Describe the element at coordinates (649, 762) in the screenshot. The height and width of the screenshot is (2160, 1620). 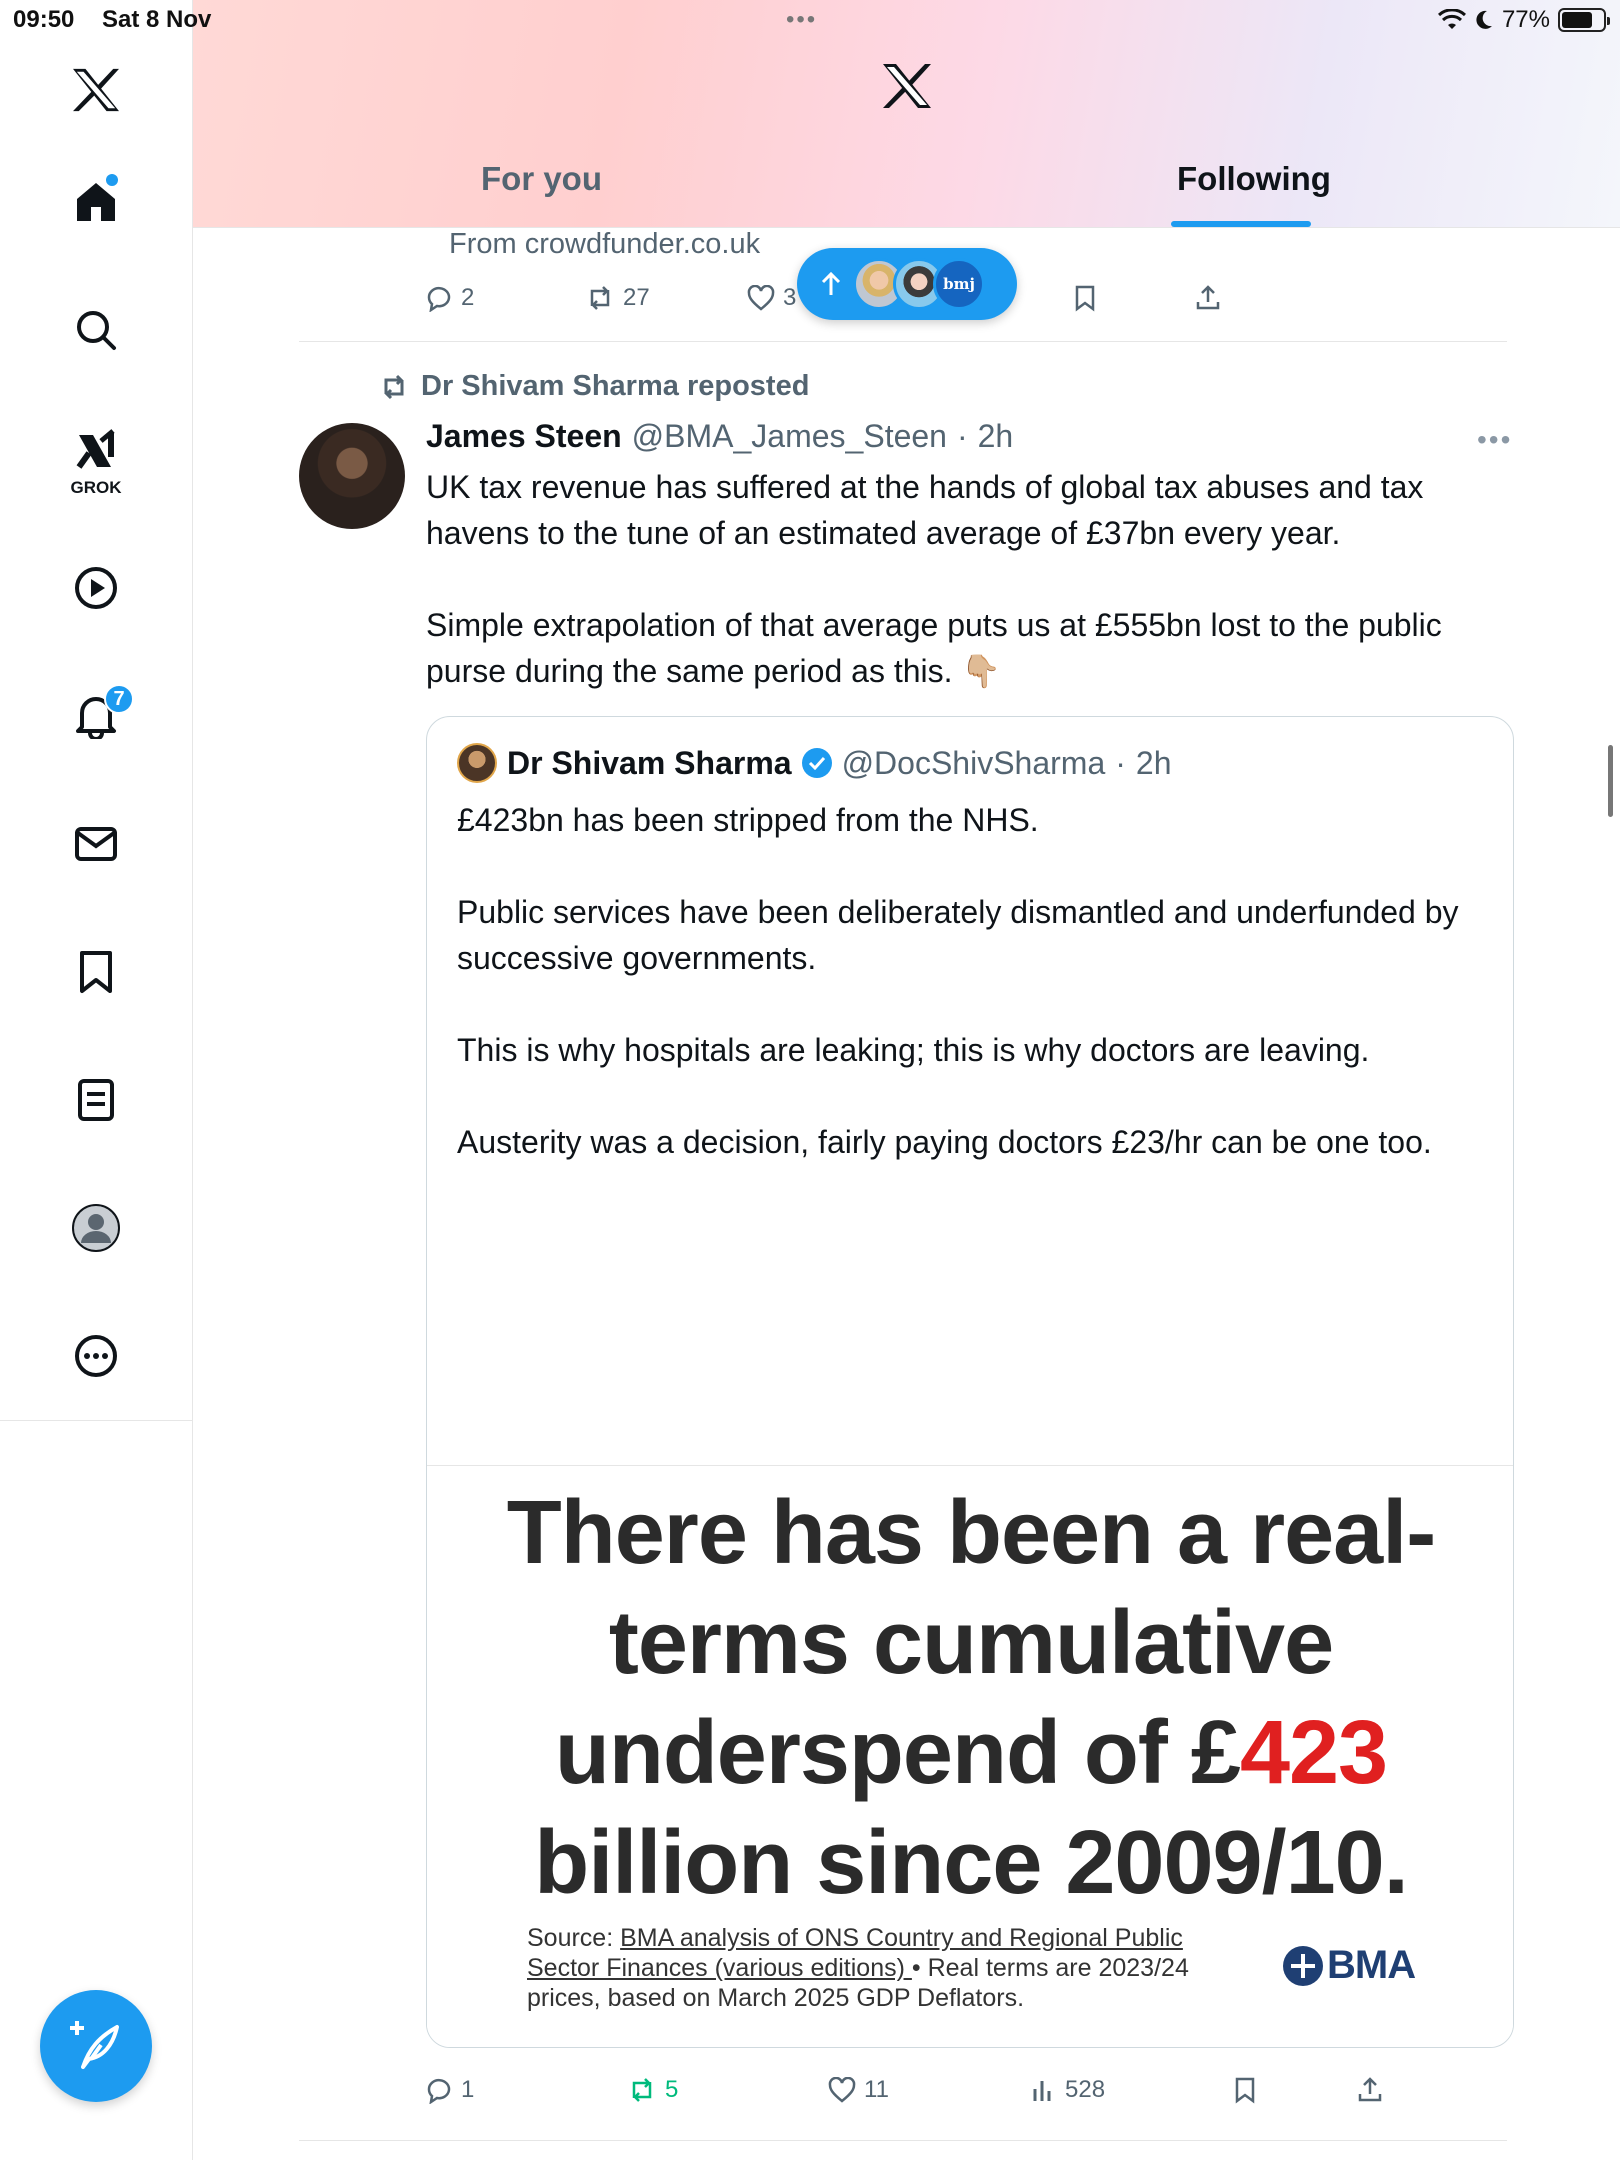
I see `quoted-author-name: Dr Shivam Sharma` at that location.